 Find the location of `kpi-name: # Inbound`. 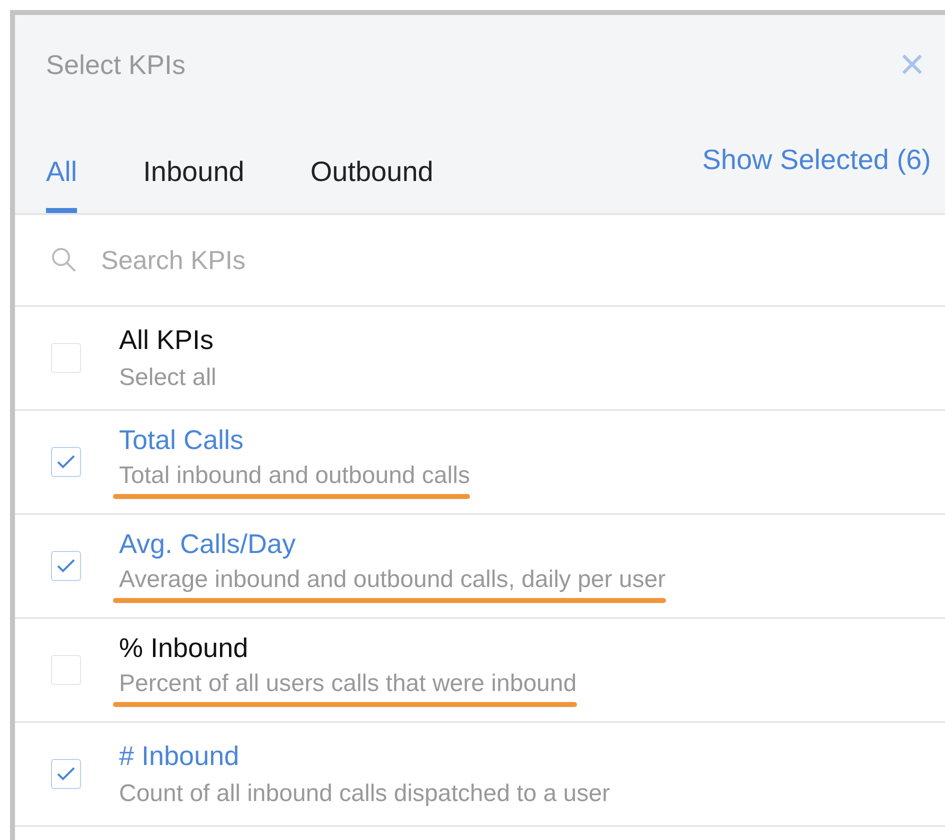

kpi-name: # Inbound is located at coordinates (179, 756).